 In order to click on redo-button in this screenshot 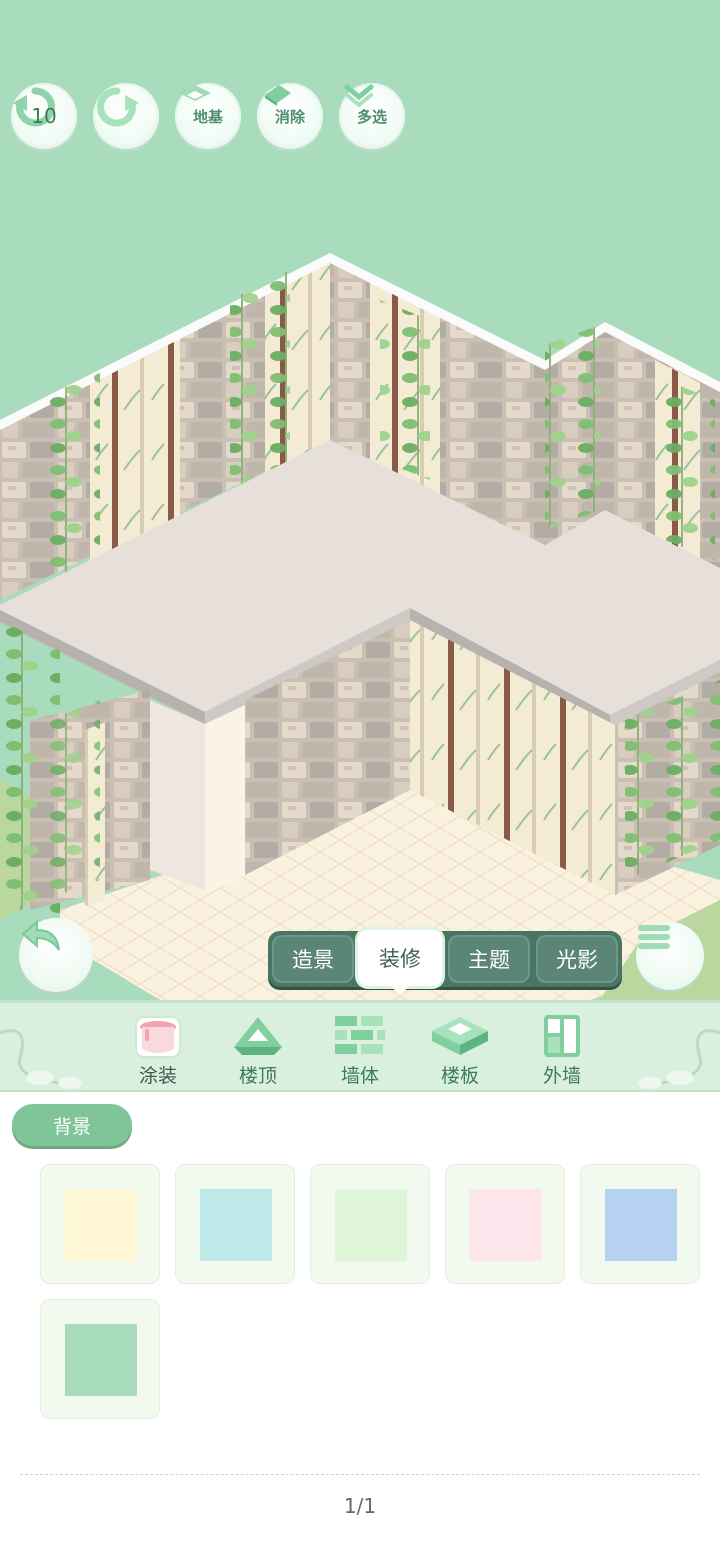, I will do `click(126, 116)`.